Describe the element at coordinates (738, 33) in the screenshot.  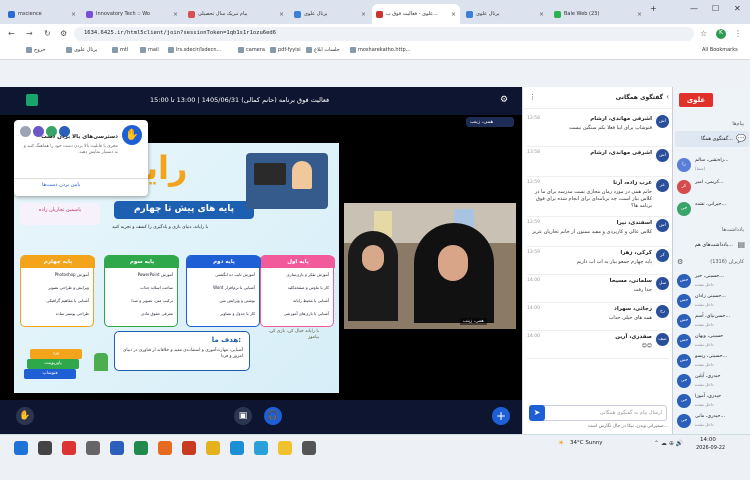
I see `menu-icon: ⋮` at that location.